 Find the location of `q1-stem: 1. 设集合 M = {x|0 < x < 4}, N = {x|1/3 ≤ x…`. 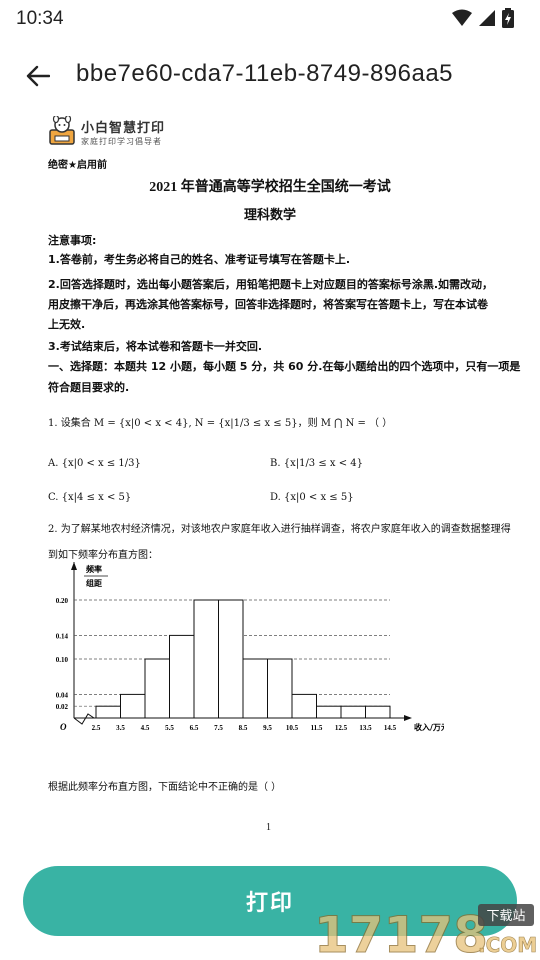

q1-stem: 1. 设集合 M = {x|0 < x < 4}, N = {x|1/3 ≤ x… is located at coordinates (220, 423).